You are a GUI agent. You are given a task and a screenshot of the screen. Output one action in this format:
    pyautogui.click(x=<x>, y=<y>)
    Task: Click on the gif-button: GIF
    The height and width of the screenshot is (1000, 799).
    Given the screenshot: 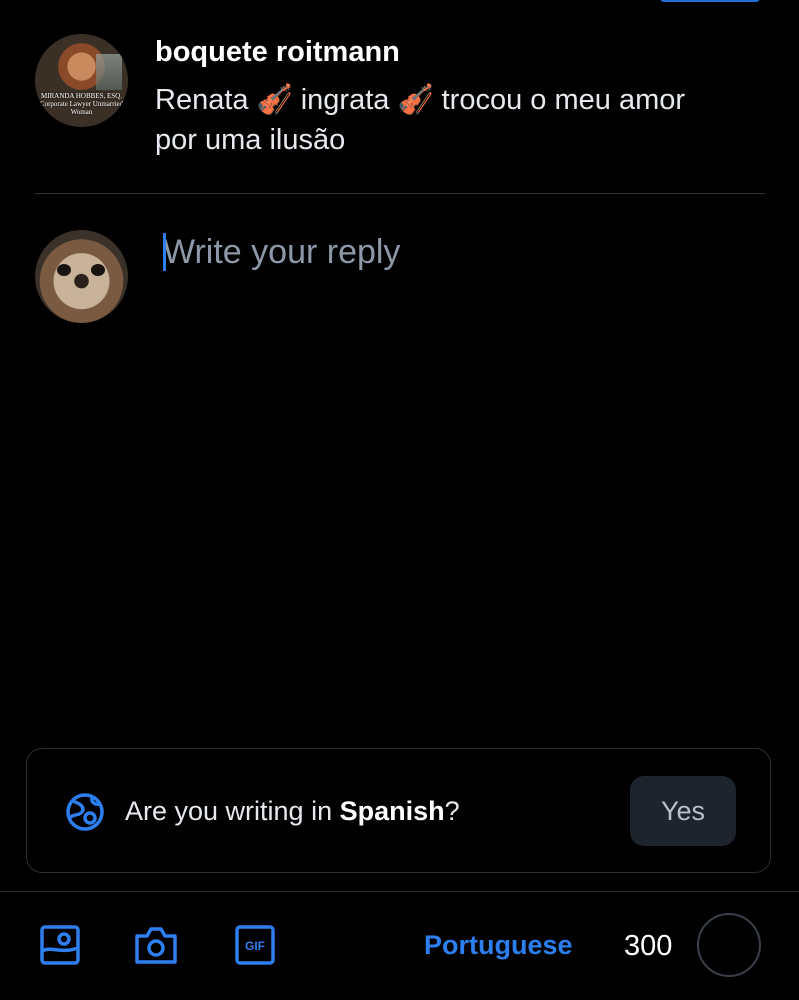 What is the action you would take?
    pyautogui.click(x=255, y=947)
    